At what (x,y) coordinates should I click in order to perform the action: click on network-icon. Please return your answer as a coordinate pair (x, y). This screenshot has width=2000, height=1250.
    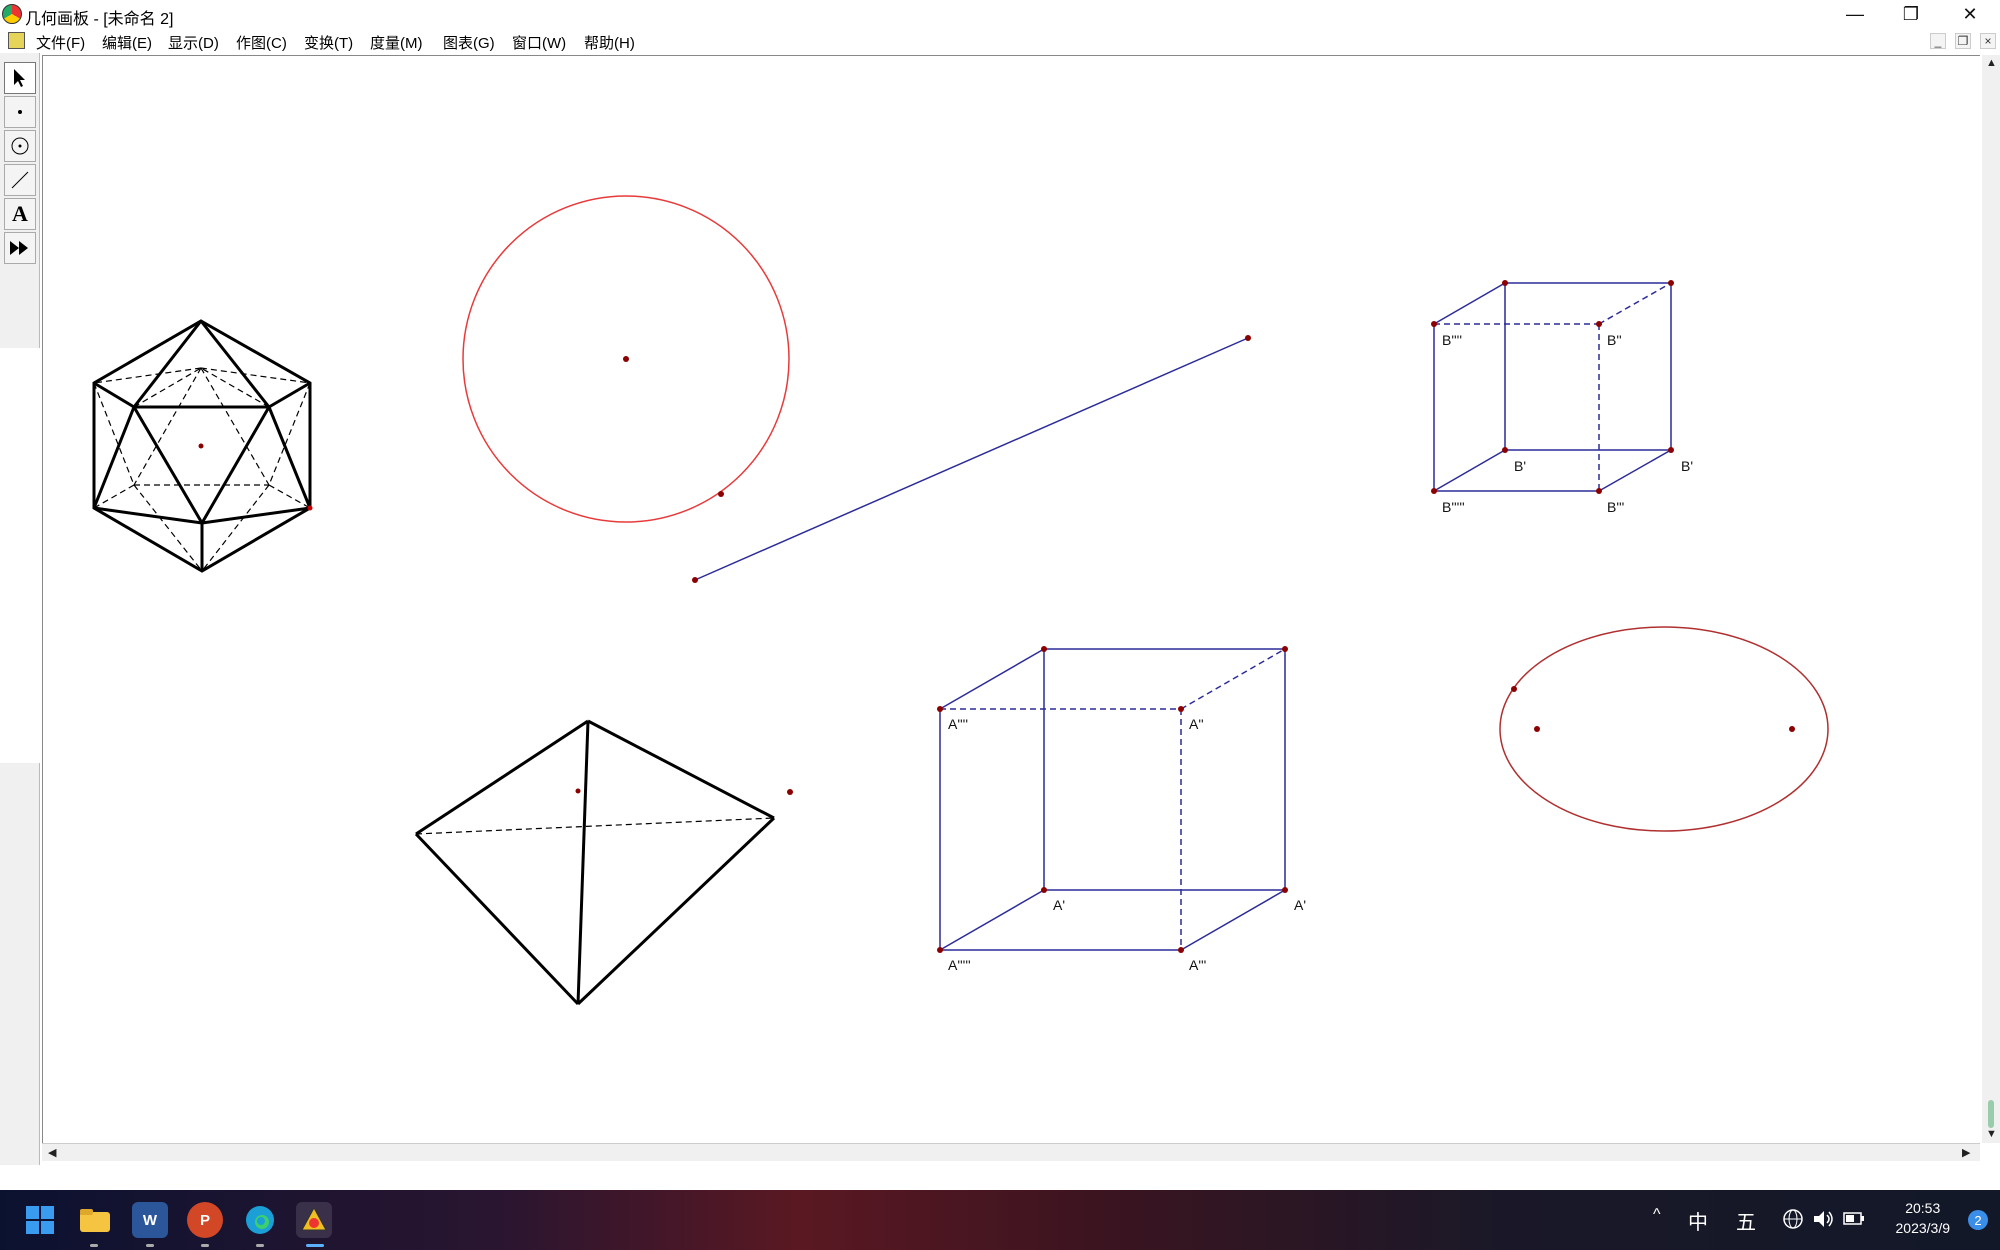
    Looking at the image, I should click on (1793, 1221).